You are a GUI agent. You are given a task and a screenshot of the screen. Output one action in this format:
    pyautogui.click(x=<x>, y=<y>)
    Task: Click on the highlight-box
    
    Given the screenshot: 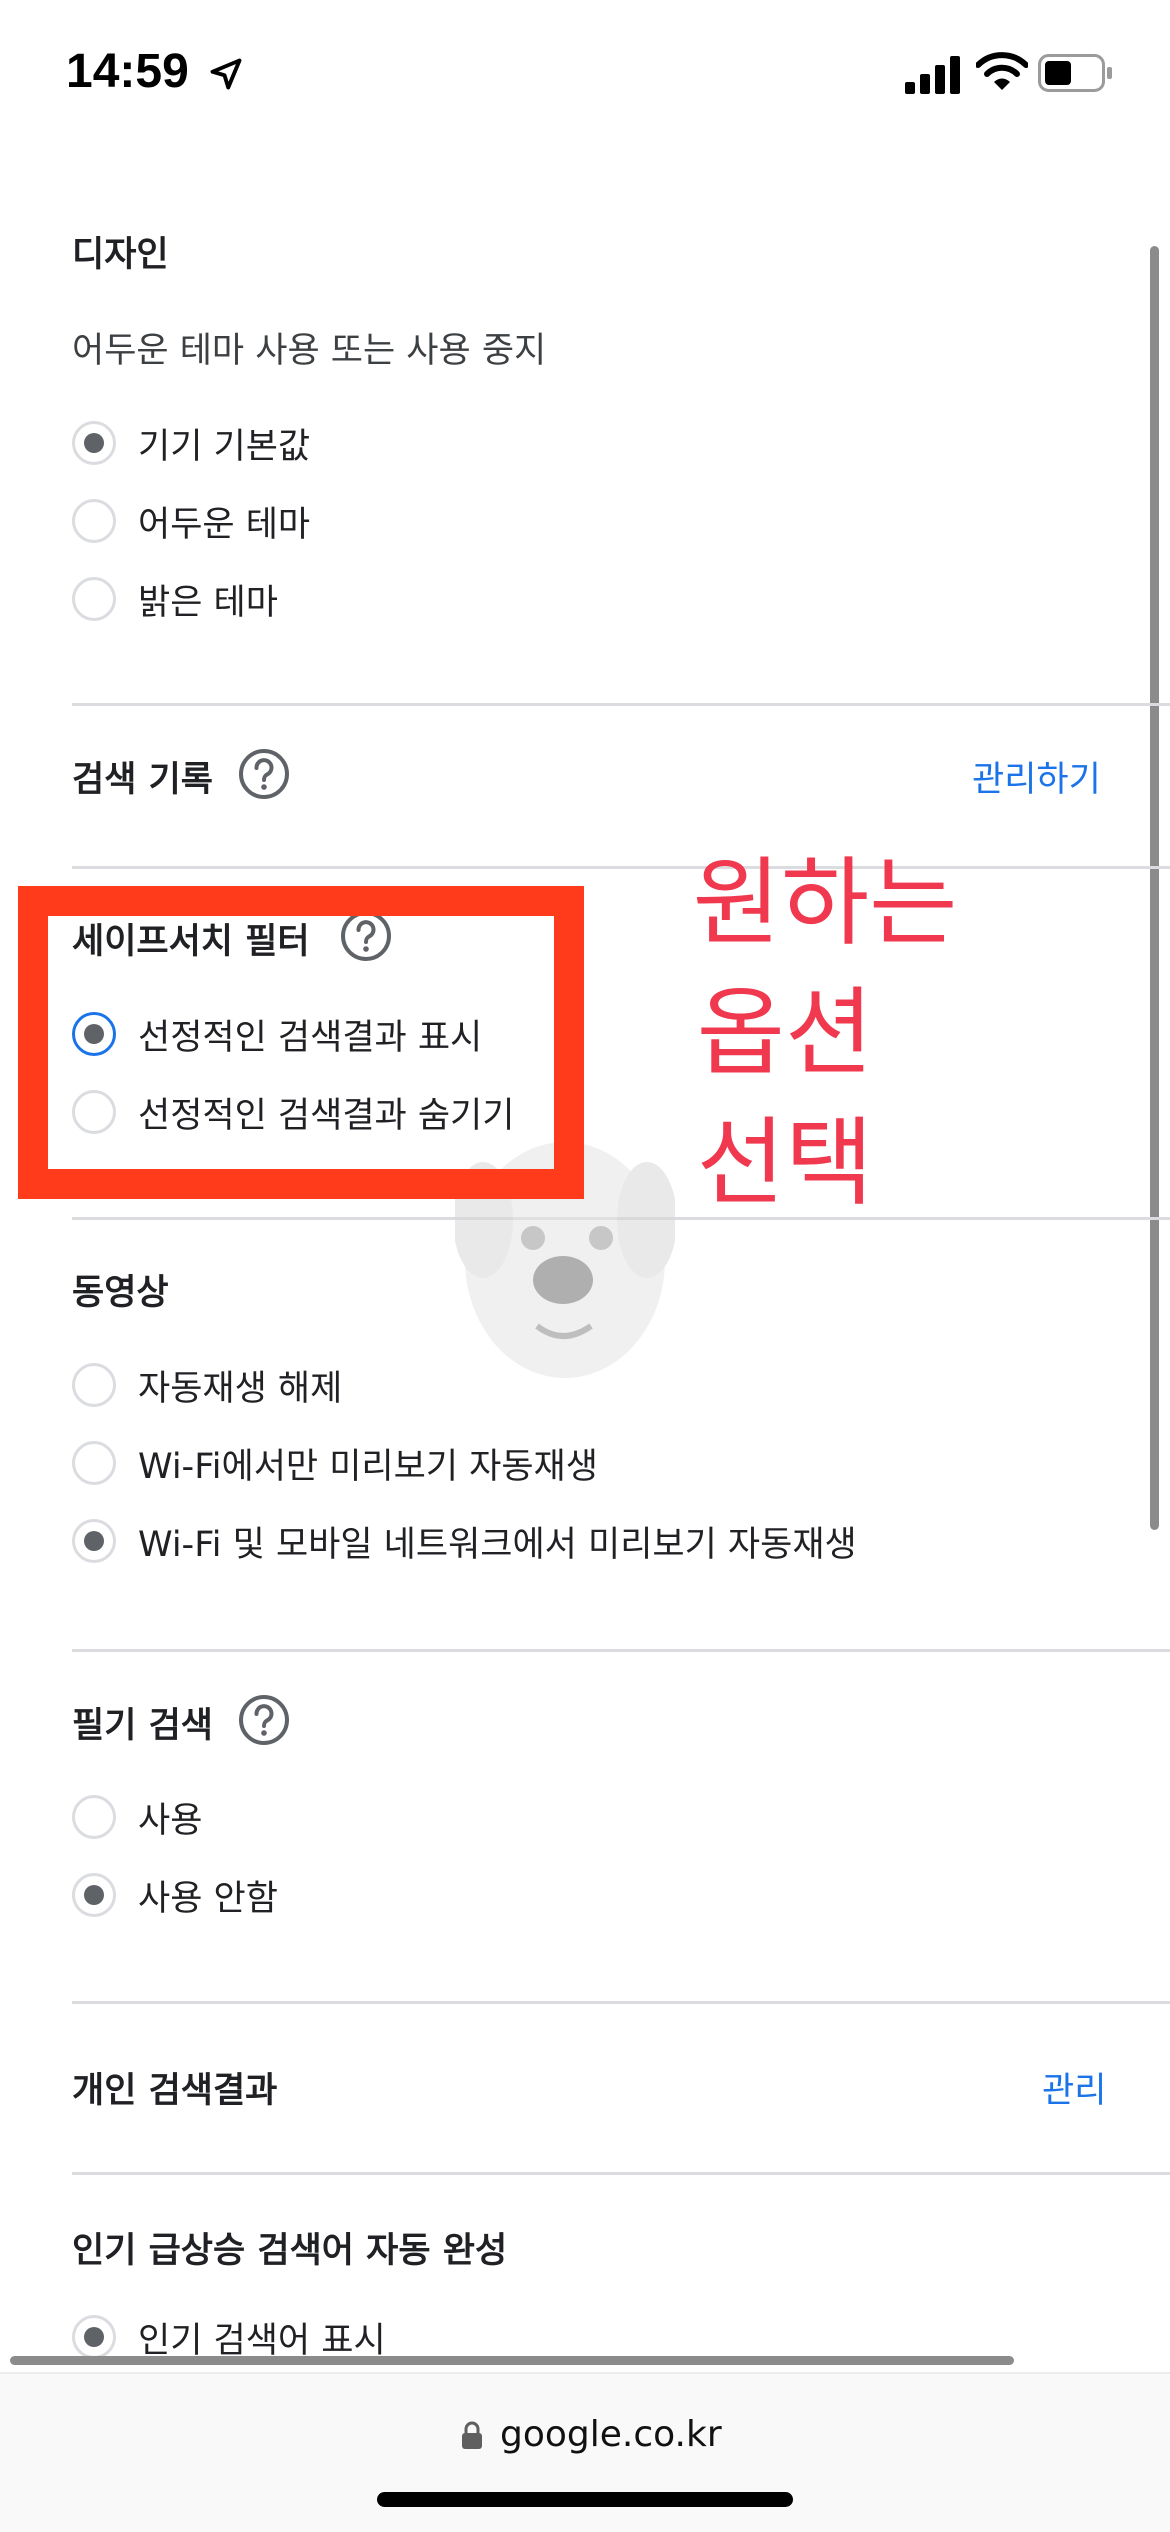 What is the action you would take?
    pyautogui.click(x=301, y=1042)
    